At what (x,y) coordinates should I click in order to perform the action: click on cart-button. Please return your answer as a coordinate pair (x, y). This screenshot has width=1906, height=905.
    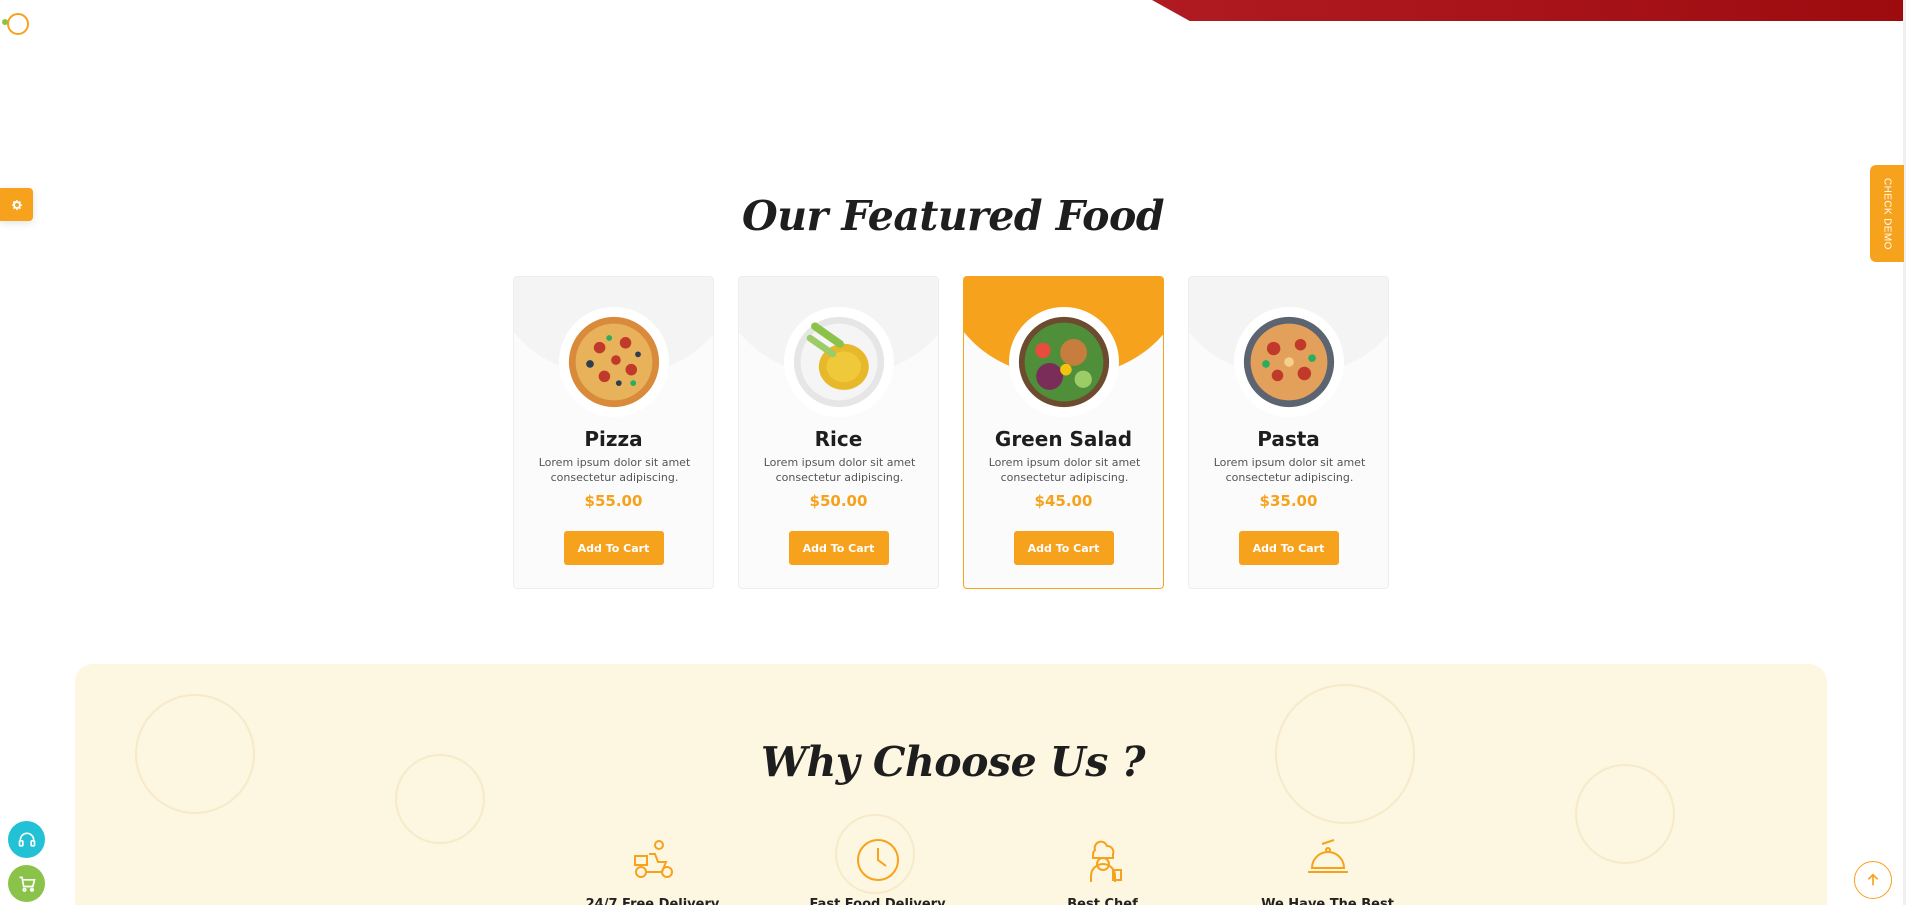
    Looking at the image, I should click on (26, 883).